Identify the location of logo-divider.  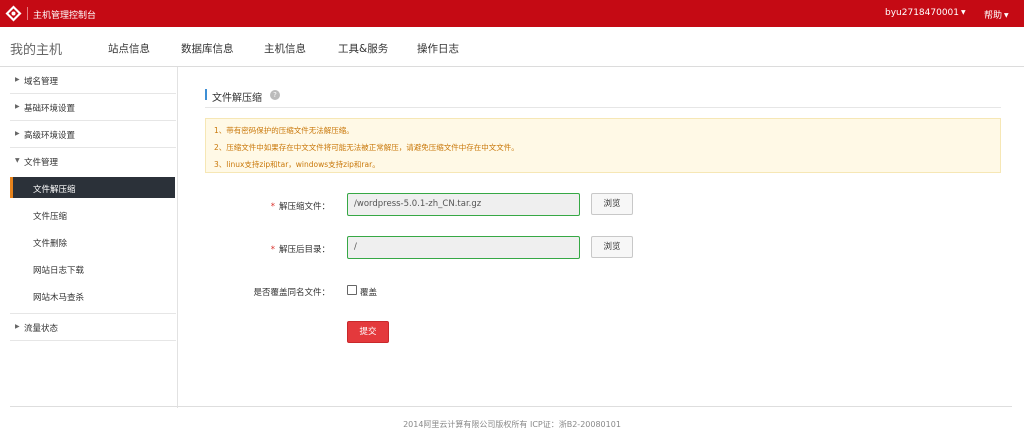
(27, 13).